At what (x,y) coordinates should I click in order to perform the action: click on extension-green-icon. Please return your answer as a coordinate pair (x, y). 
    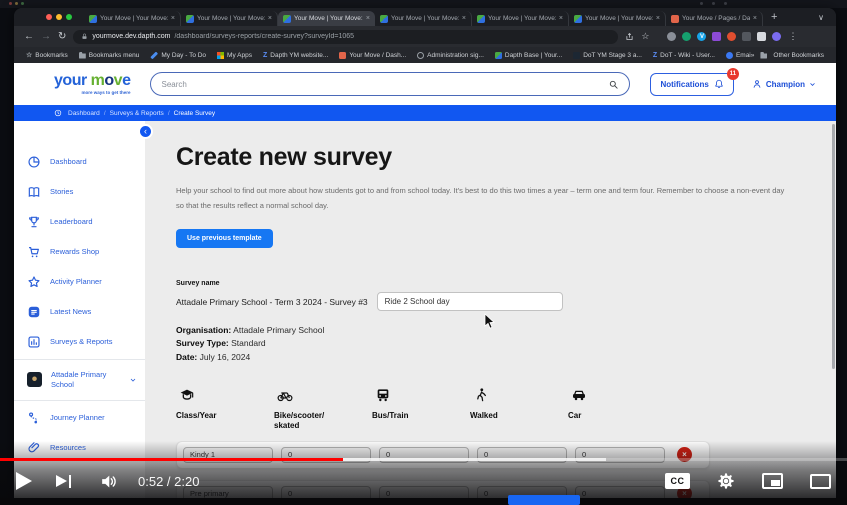
    Looking at the image, I should click on (687, 36).